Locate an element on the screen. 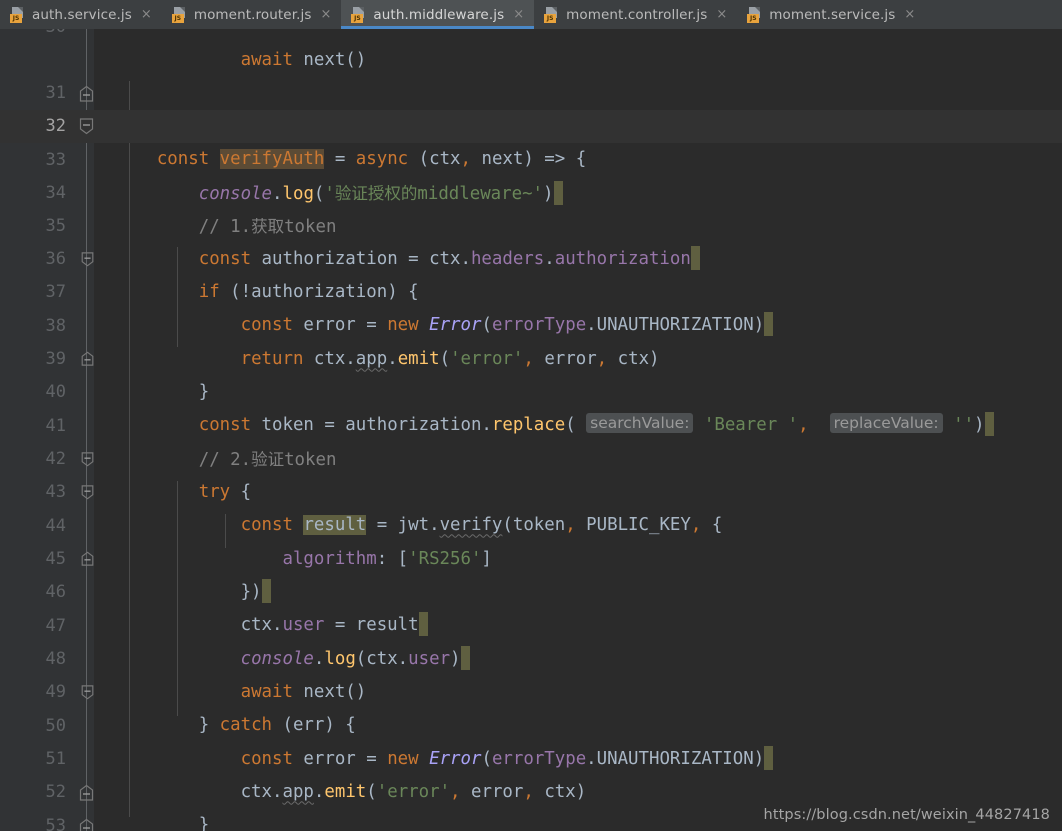  line-number: 30 is located at coordinates (33, 36).